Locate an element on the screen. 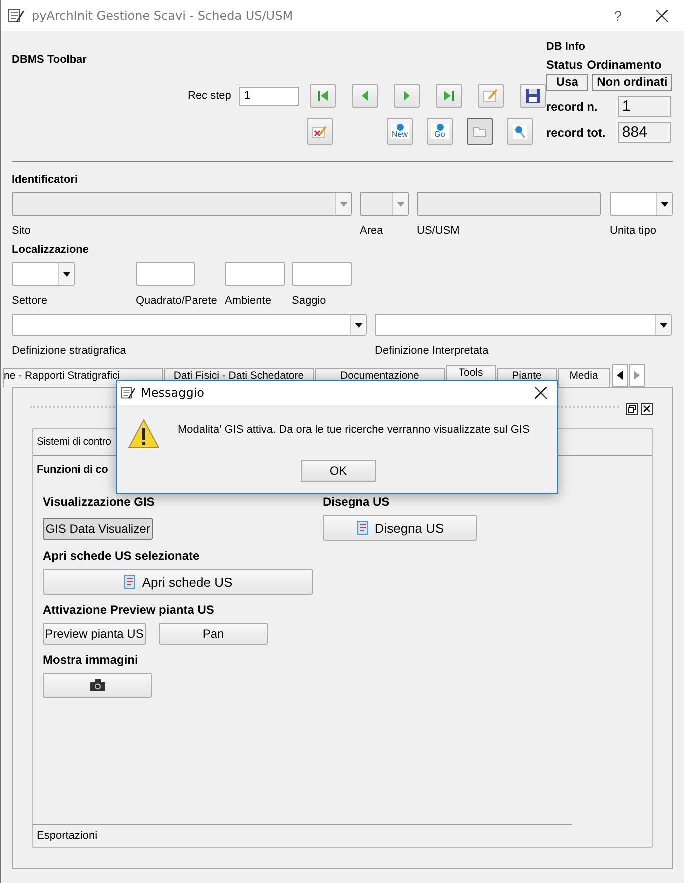 Image resolution: width=684 pixels, height=883 pixels. scroll-left-button is located at coordinates (620, 375).